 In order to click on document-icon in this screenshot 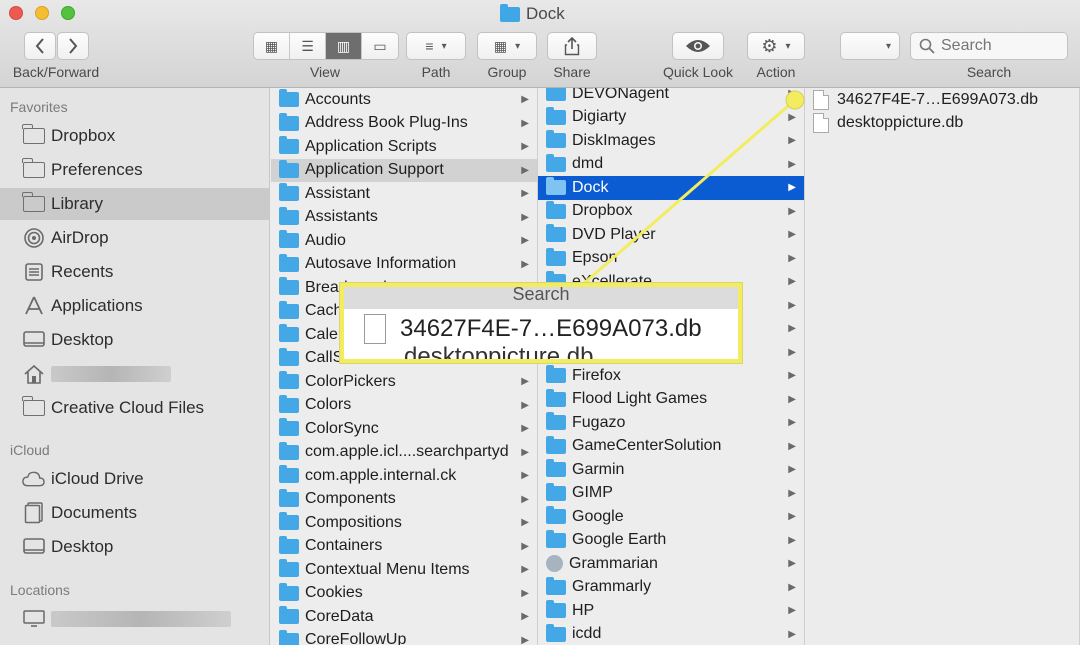, I will do `click(375, 329)`.